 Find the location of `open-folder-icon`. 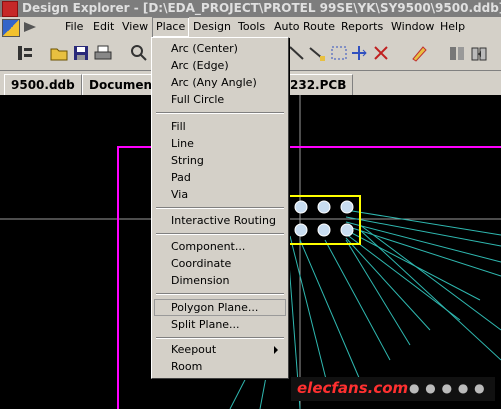

open-folder-icon is located at coordinates (59, 53).